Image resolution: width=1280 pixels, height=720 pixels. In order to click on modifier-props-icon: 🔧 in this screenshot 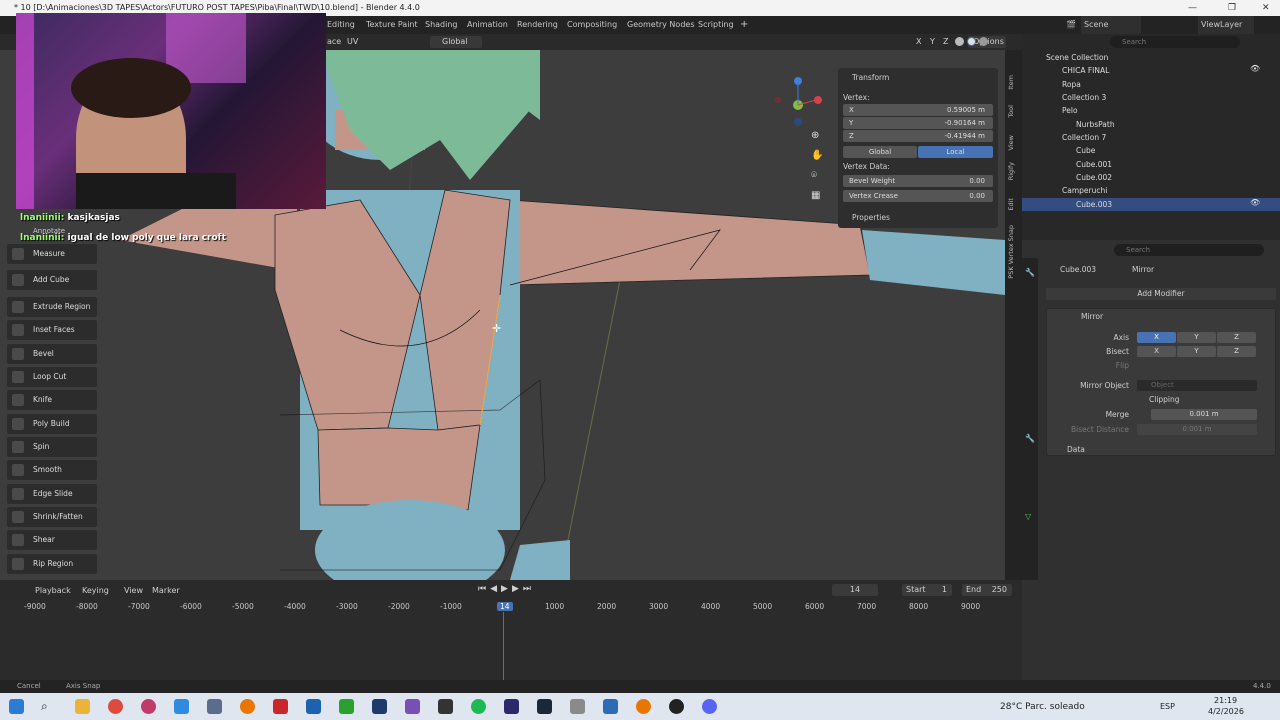, I will do `click(1030, 438)`.